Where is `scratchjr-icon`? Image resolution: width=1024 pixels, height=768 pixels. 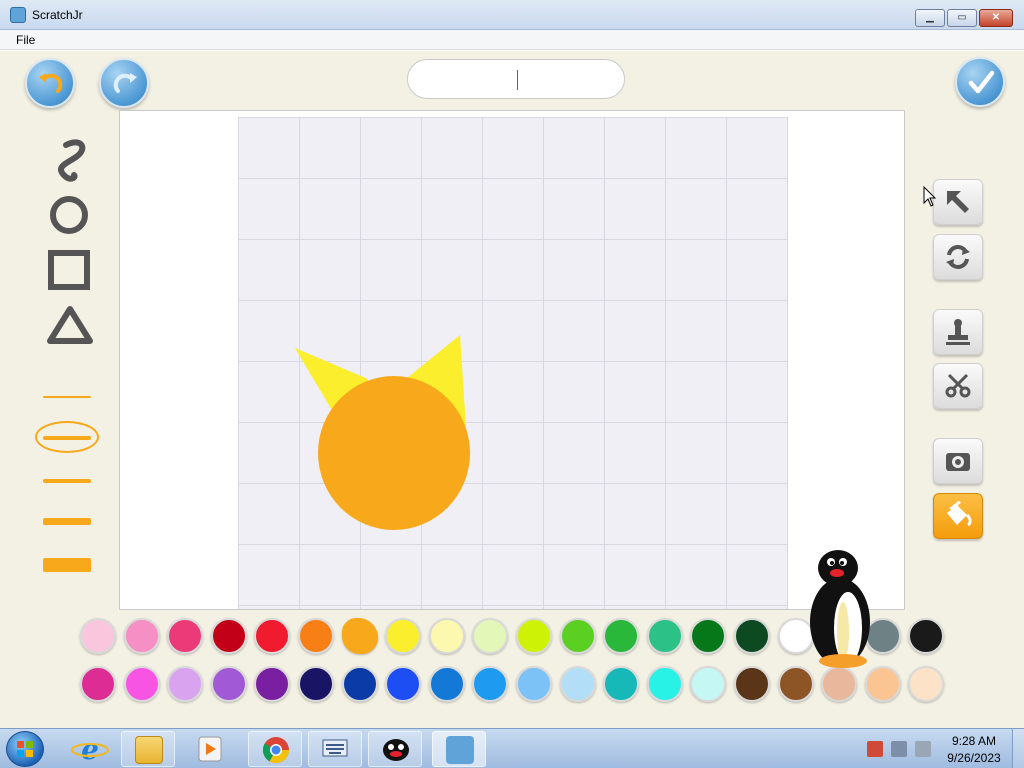 scratchjr-icon is located at coordinates (460, 750).